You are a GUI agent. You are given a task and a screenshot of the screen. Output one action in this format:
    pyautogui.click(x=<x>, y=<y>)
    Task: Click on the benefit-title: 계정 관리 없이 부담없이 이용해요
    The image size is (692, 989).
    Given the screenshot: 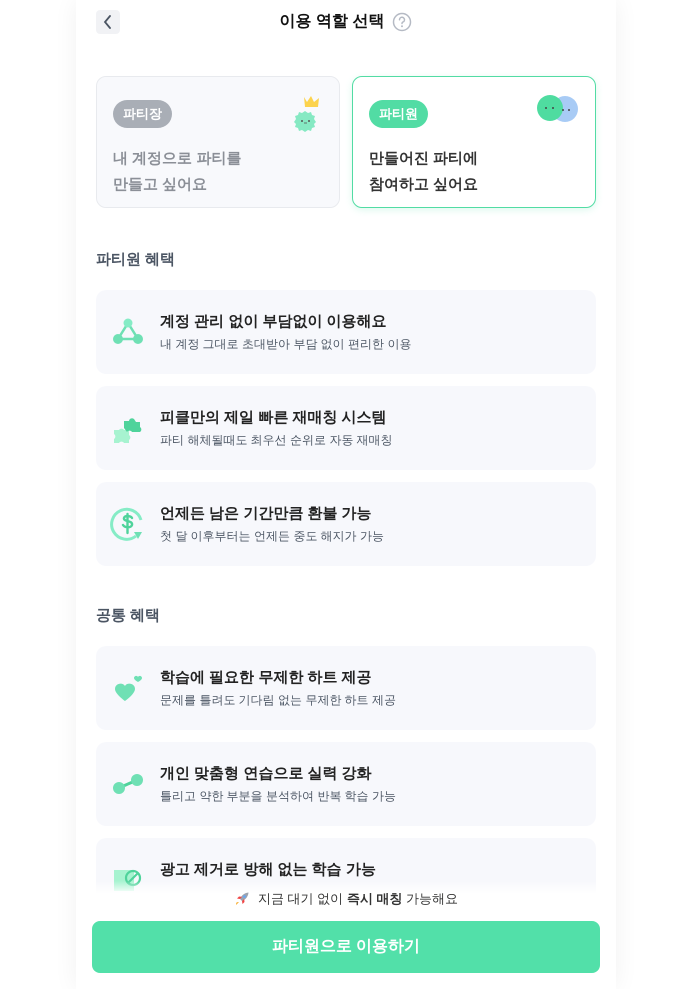 What is the action you would take?
    pyautogui.click(x=274, y=322)
    